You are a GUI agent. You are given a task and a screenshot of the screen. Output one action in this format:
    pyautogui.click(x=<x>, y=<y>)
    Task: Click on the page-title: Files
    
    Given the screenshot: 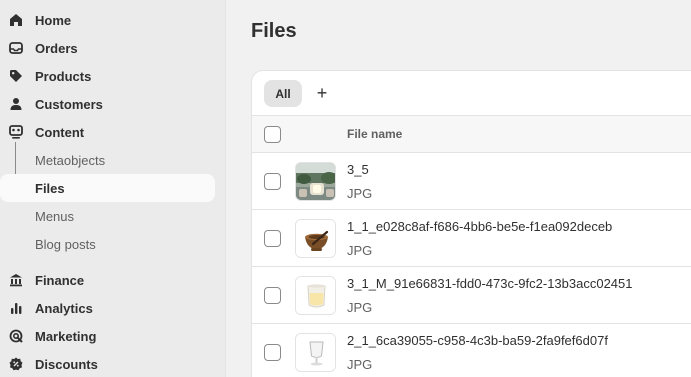 What is the action you would take?
    pyautogui.click(x=274, y=31)
    